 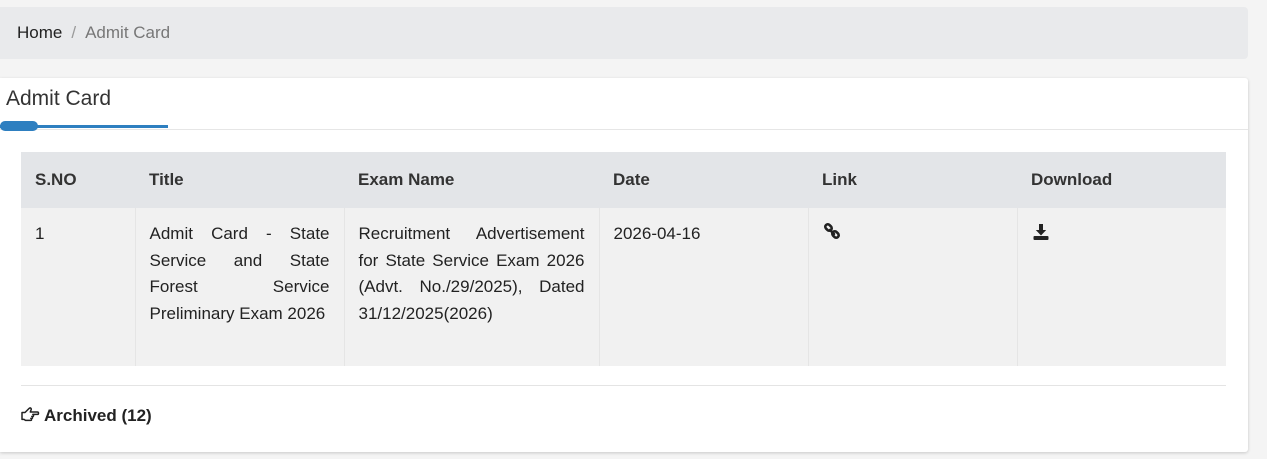 What do you see at coordinates (78, 180) in the screenshot?
I see `column-header-sno: S.NO` at bounding box center [78, 180].